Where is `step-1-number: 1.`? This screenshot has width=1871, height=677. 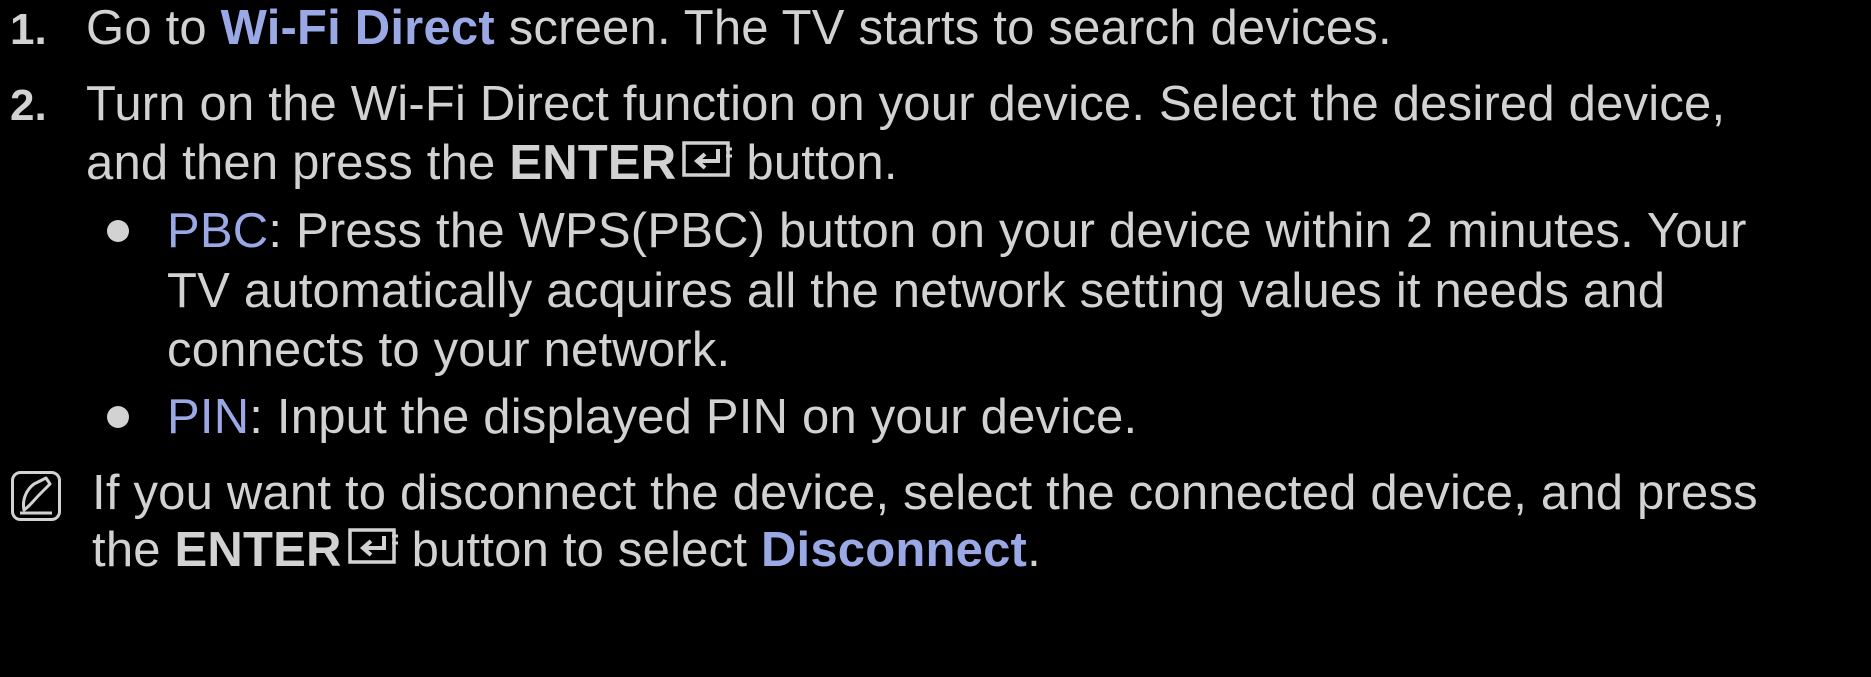
step-1-number: 1. is located at coordinates (28, 29).